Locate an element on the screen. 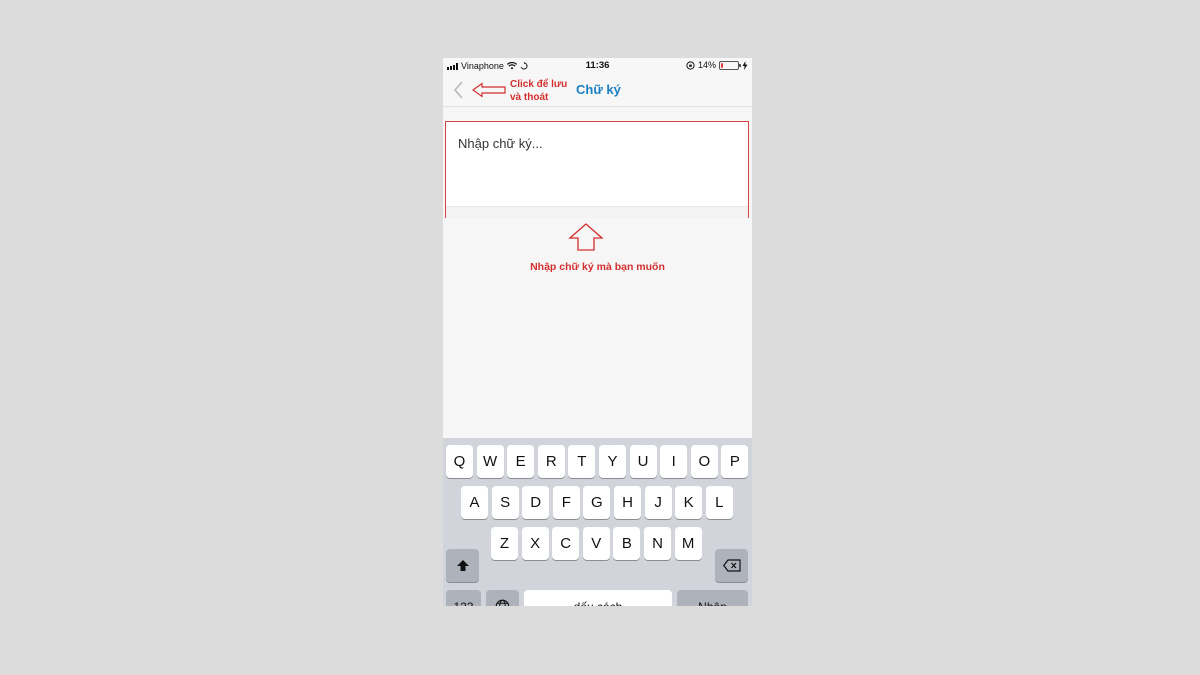  backspace-icon is located at coordinates (731, 565).